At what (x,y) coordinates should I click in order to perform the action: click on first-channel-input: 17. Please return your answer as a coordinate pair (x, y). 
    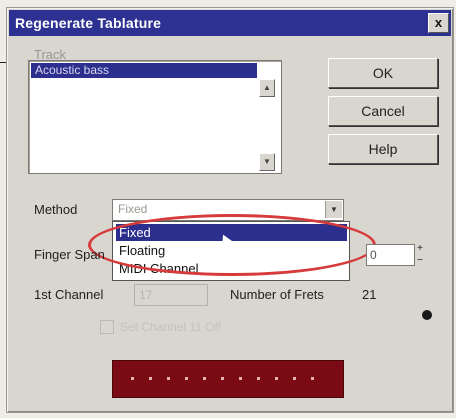
    Looking at the image, I should click on (171, 295).